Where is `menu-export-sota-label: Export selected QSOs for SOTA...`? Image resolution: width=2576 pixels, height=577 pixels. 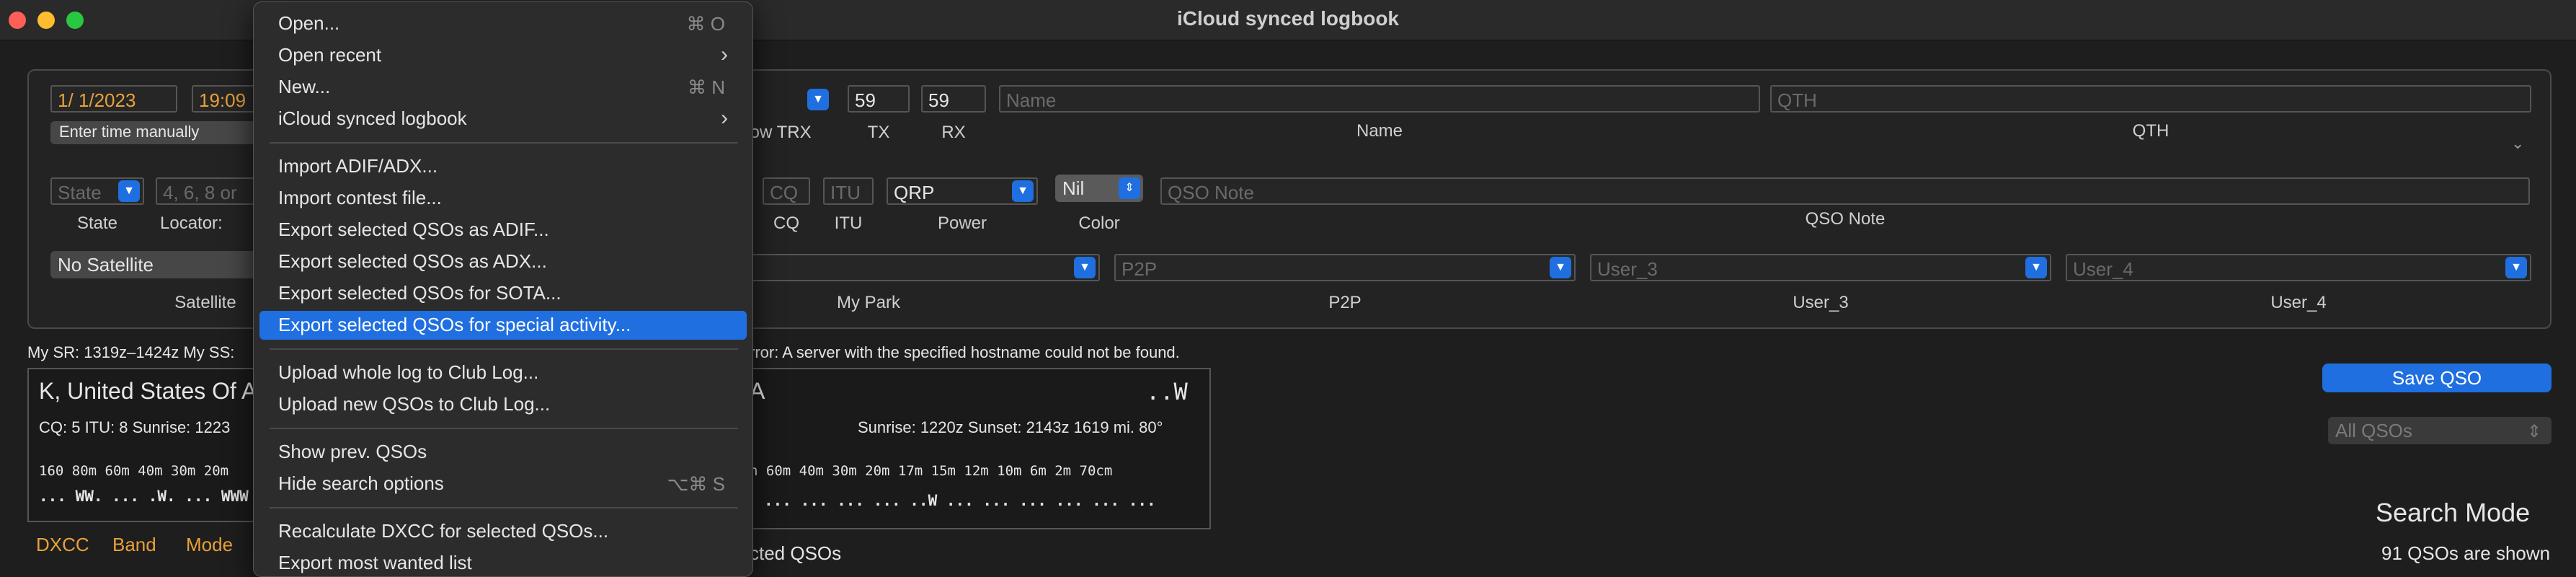 menu-export-sota-label: Export selected QSOs for SOTA... is located at coordinates (419, 293).